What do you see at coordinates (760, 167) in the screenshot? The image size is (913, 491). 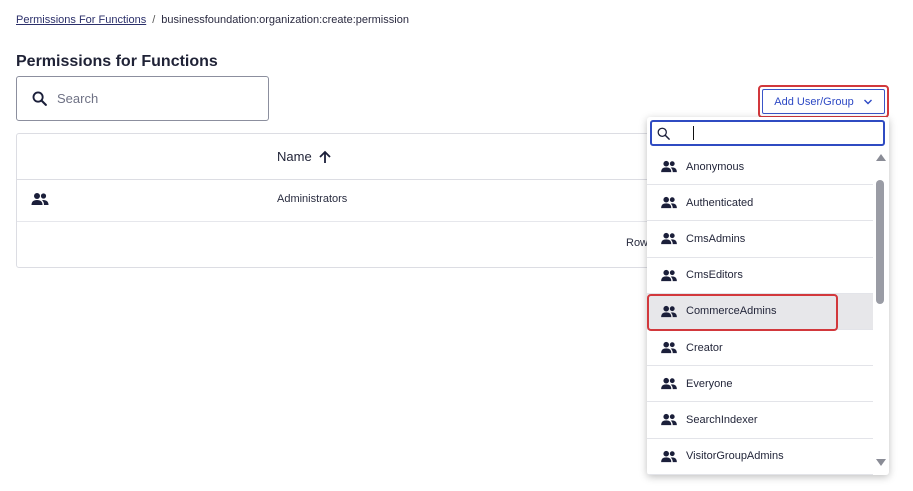 I see `dropdown-option: Anonymous` at bounding box center [760, 167].